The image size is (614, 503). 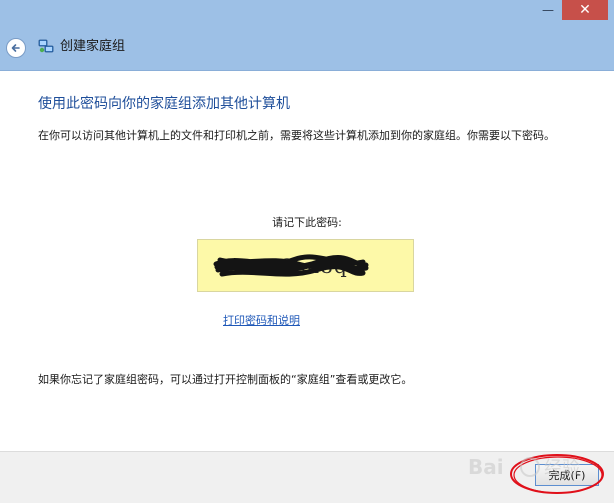 I want to click on back-arrow-icon, so click(x=15, y=48).